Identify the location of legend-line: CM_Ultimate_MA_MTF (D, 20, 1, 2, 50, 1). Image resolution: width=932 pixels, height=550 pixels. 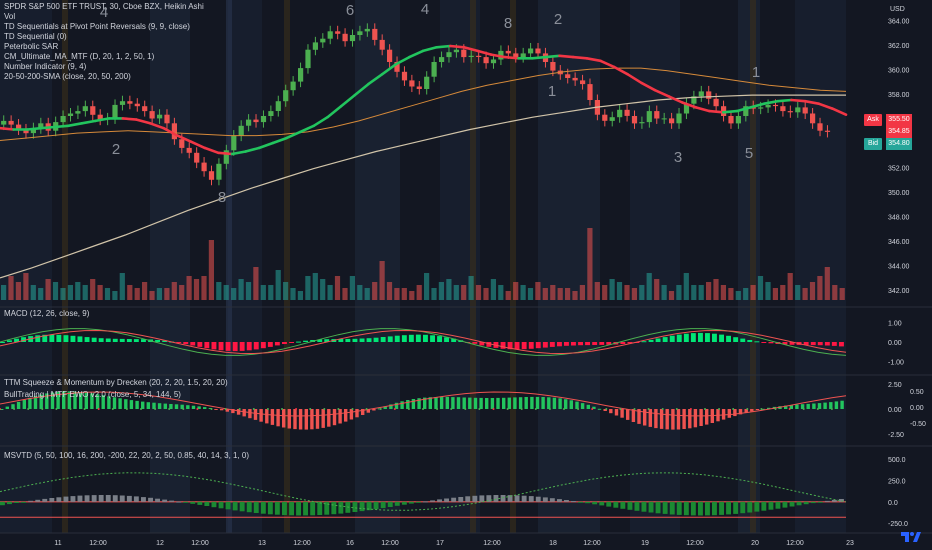
(79, 57).